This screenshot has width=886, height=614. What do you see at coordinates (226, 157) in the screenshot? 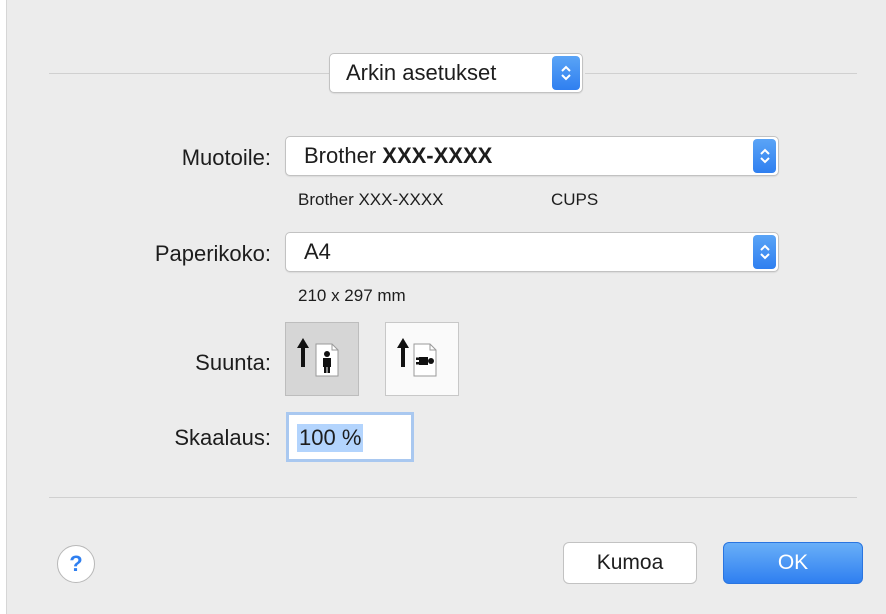
I see `format-for-label: Muotoile:` at bounding box center [226, 157].